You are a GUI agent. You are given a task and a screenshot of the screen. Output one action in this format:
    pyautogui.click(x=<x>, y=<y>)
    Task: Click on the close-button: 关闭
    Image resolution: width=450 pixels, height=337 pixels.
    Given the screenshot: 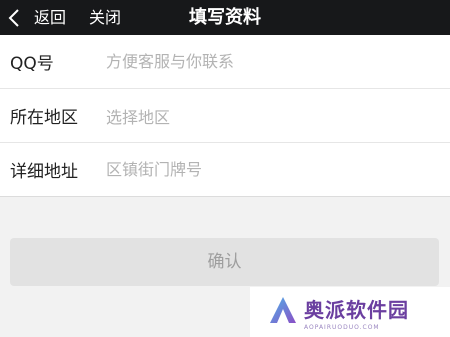 What is the action you would take?
    pyautogui.click(x=105, y=17)
    